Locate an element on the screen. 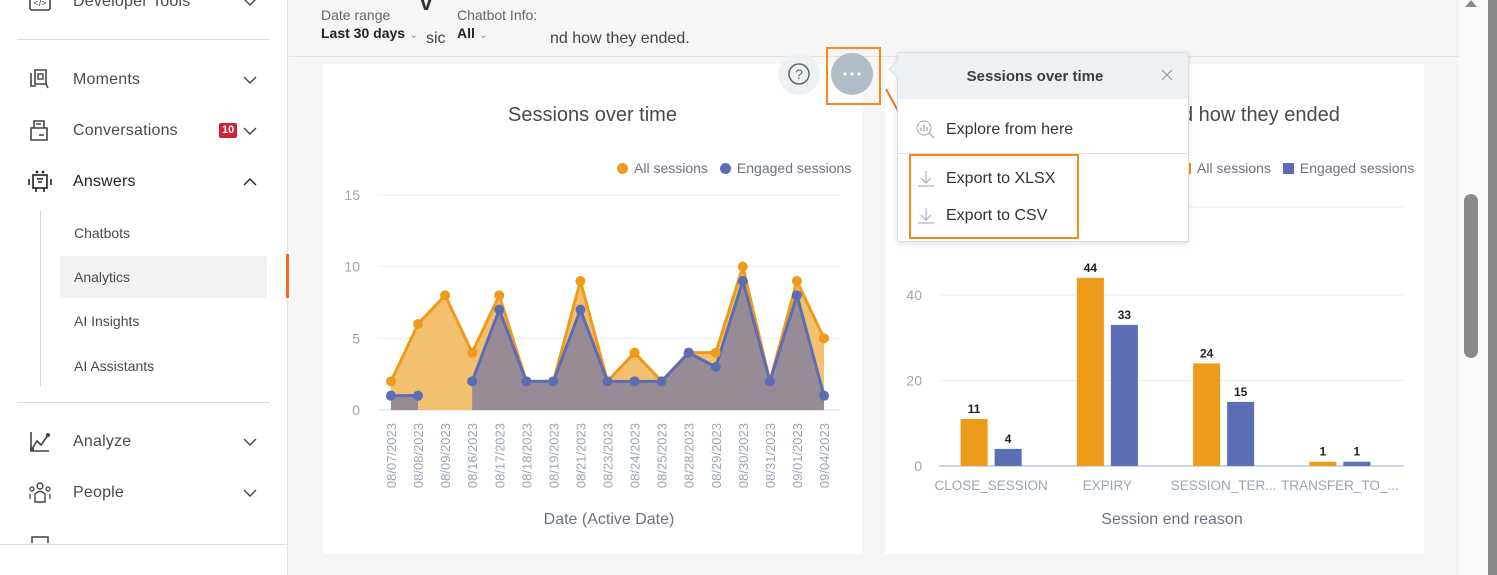  sidebar-item-people: People is located at coordinates (144, 493).